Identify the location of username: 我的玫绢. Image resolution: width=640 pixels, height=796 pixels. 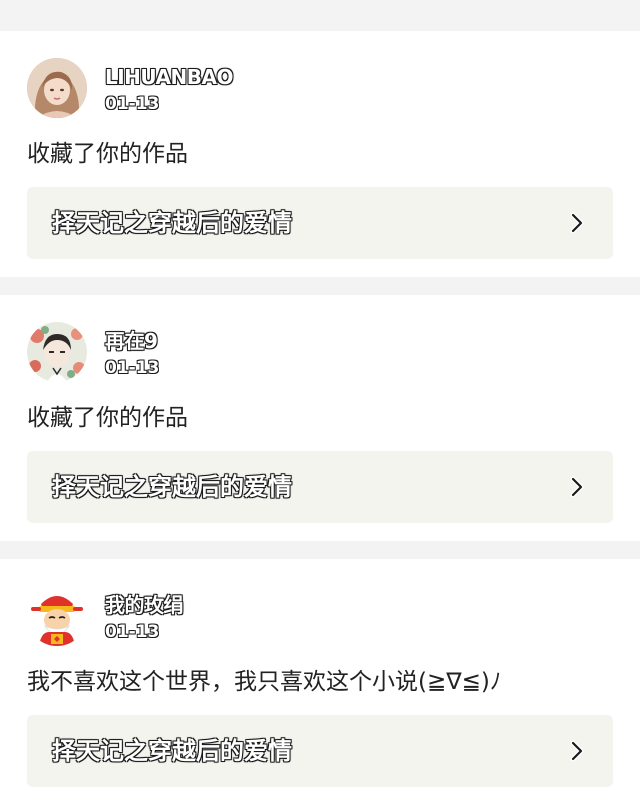
(144, 605).